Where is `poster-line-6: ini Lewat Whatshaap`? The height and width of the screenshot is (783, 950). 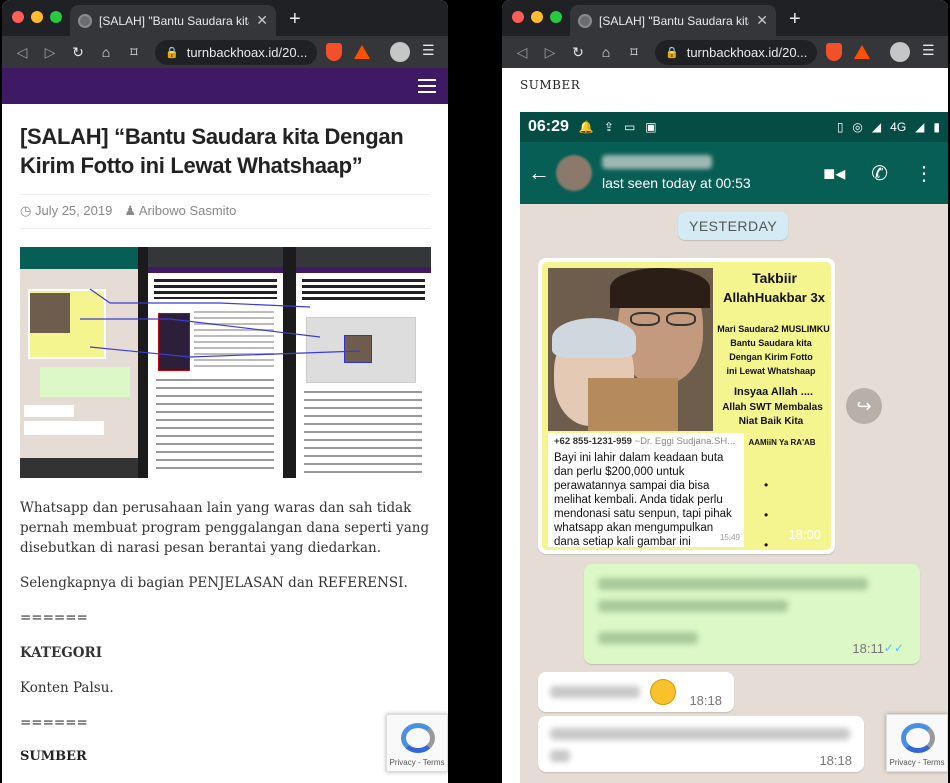
poster-line-6: ini Lewat Whatshaap is located at coordinates (771, 371).